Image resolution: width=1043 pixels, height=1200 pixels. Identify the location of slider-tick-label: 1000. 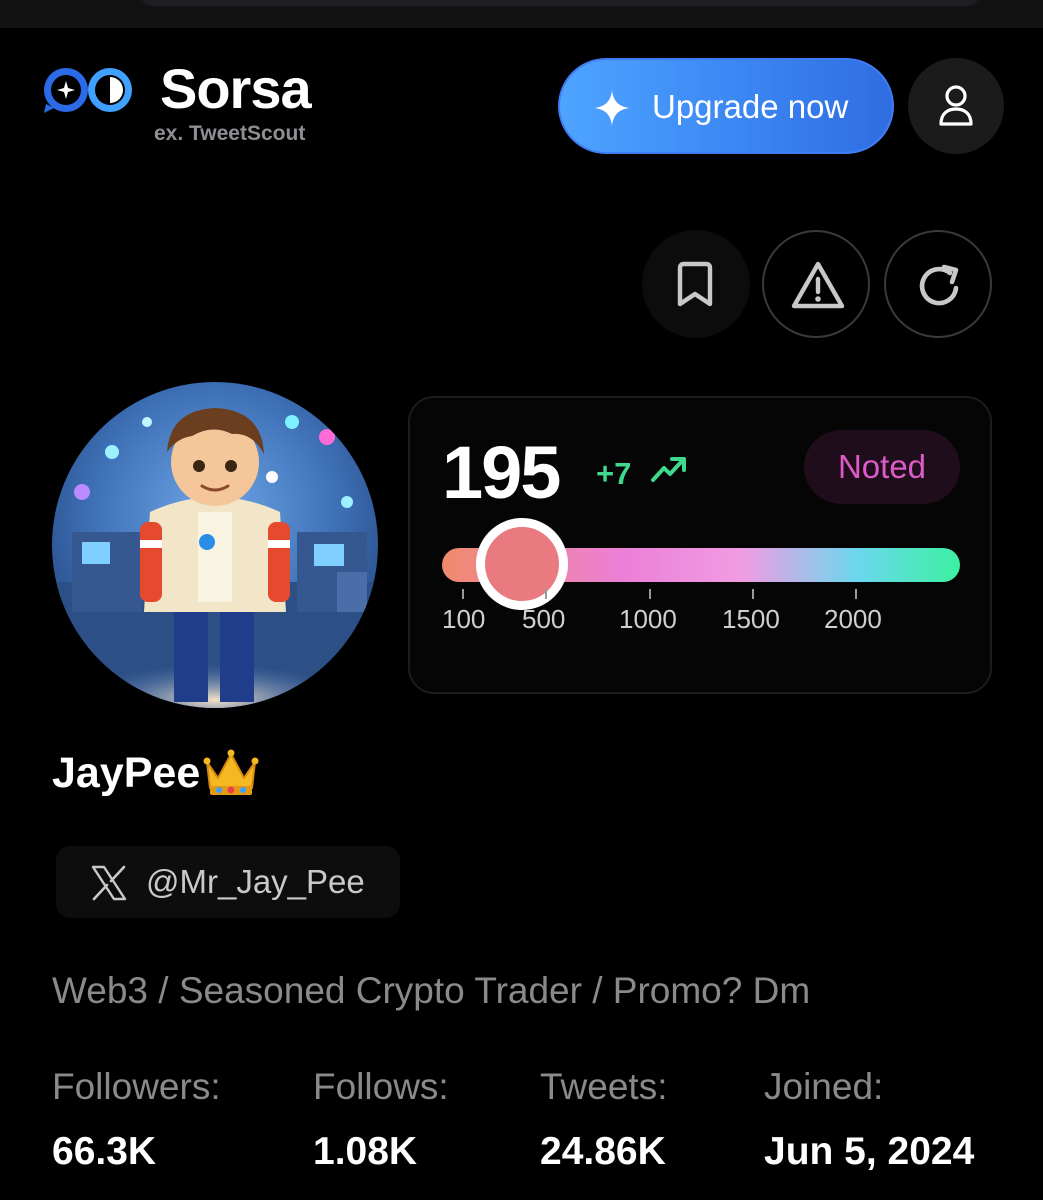
(648, 619).